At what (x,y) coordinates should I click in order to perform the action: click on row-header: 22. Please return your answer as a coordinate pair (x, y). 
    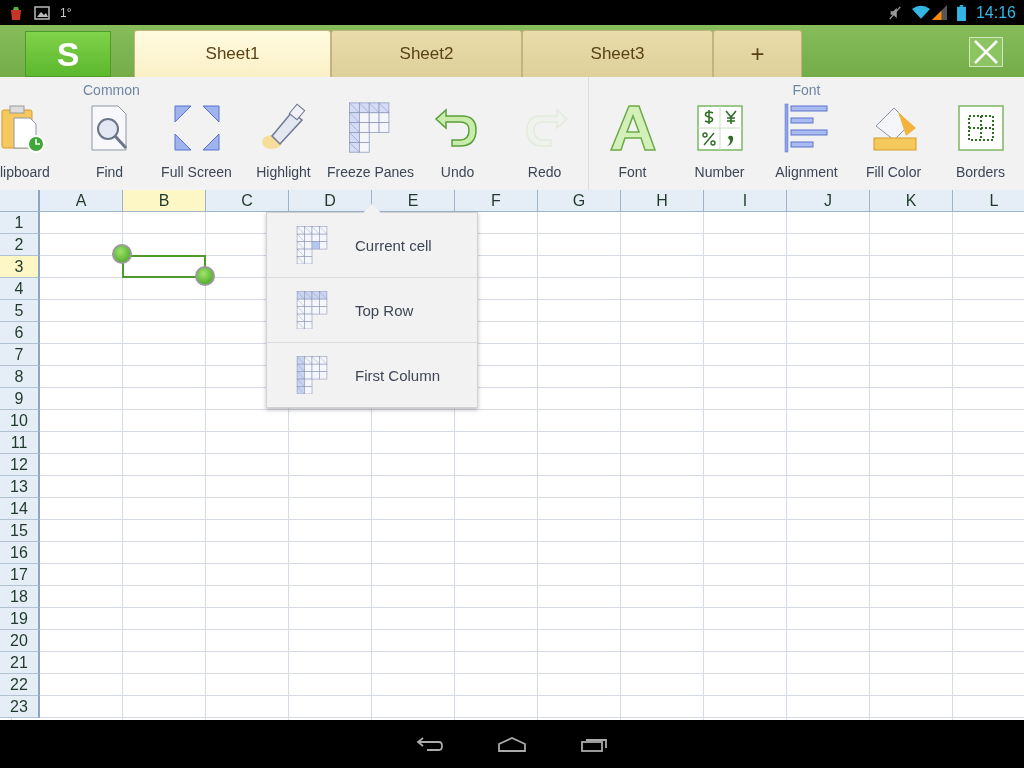
    Looking at the image, I should click on (20, 685).